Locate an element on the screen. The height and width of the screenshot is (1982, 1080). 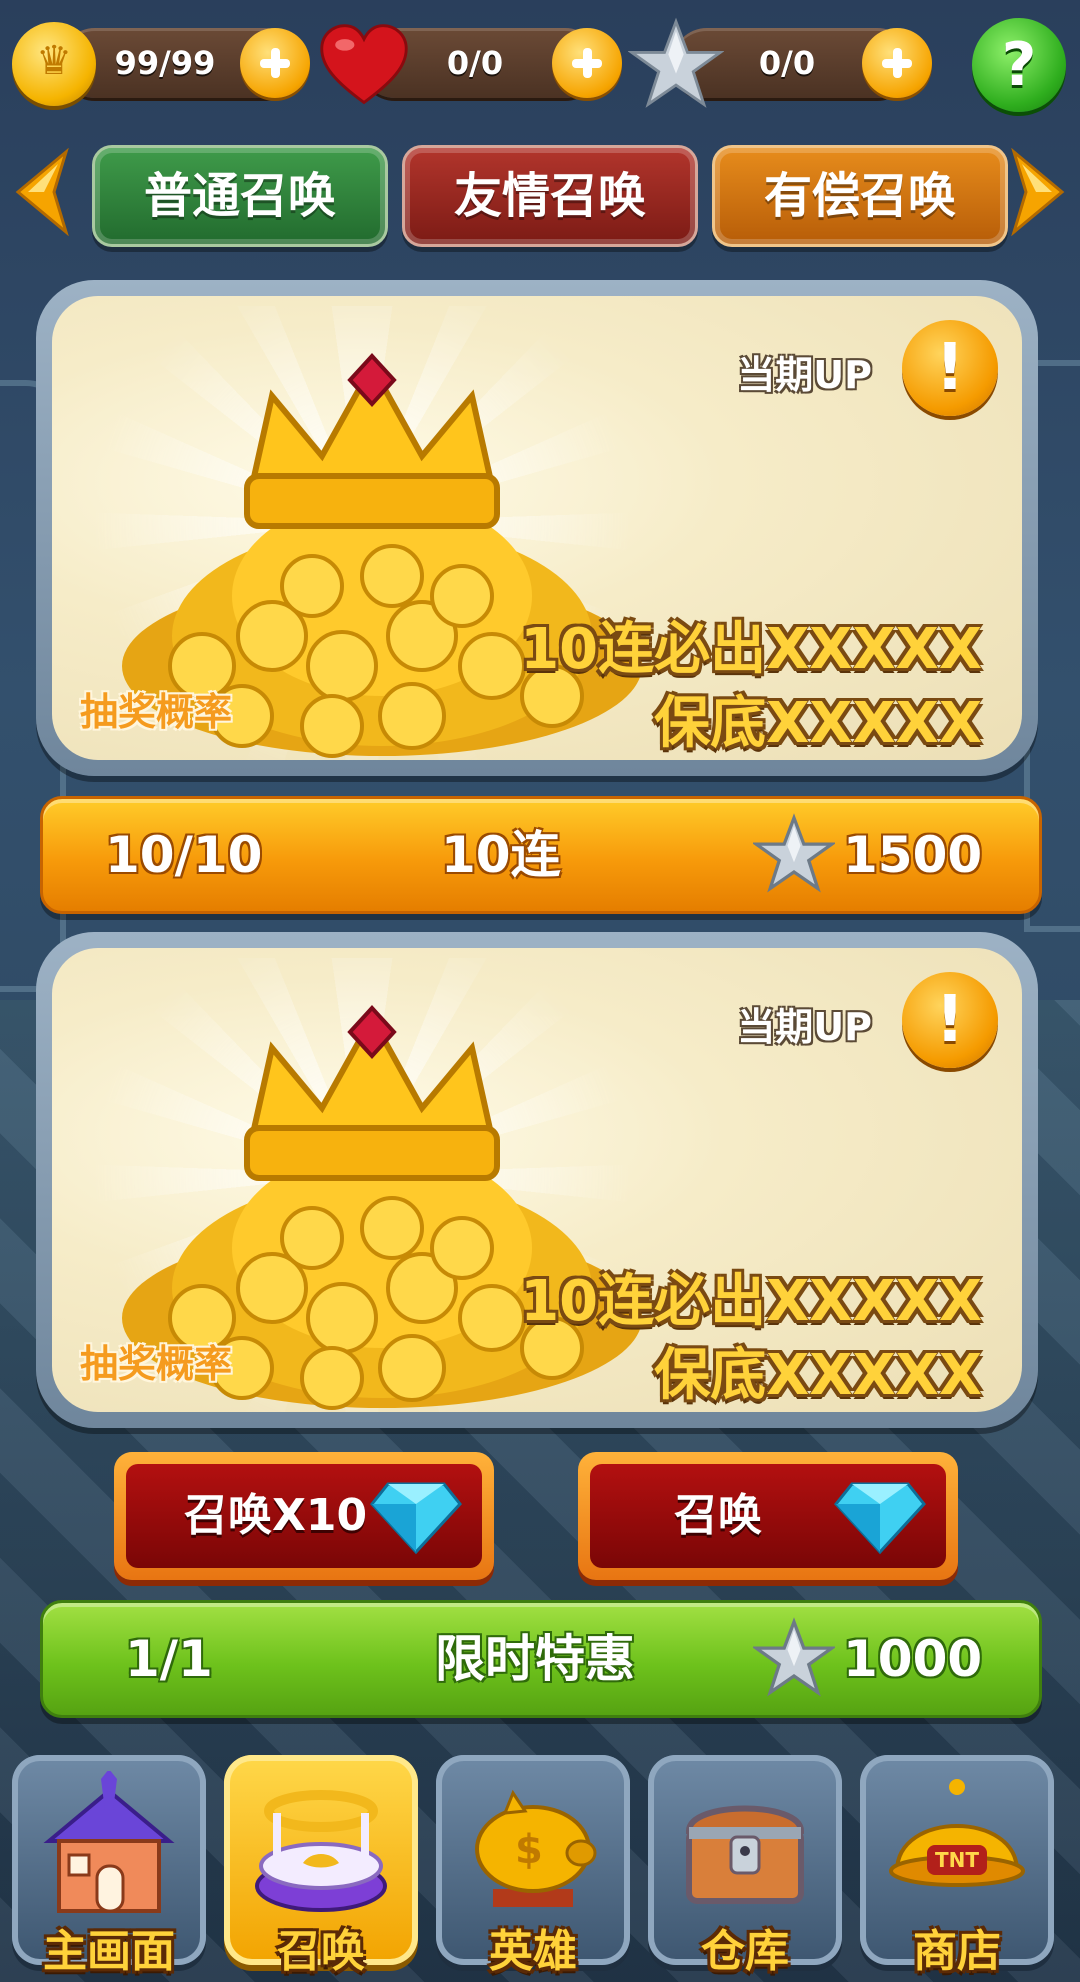
nav-heroes: $ 英雄 is located at coordinates (533, 1866).